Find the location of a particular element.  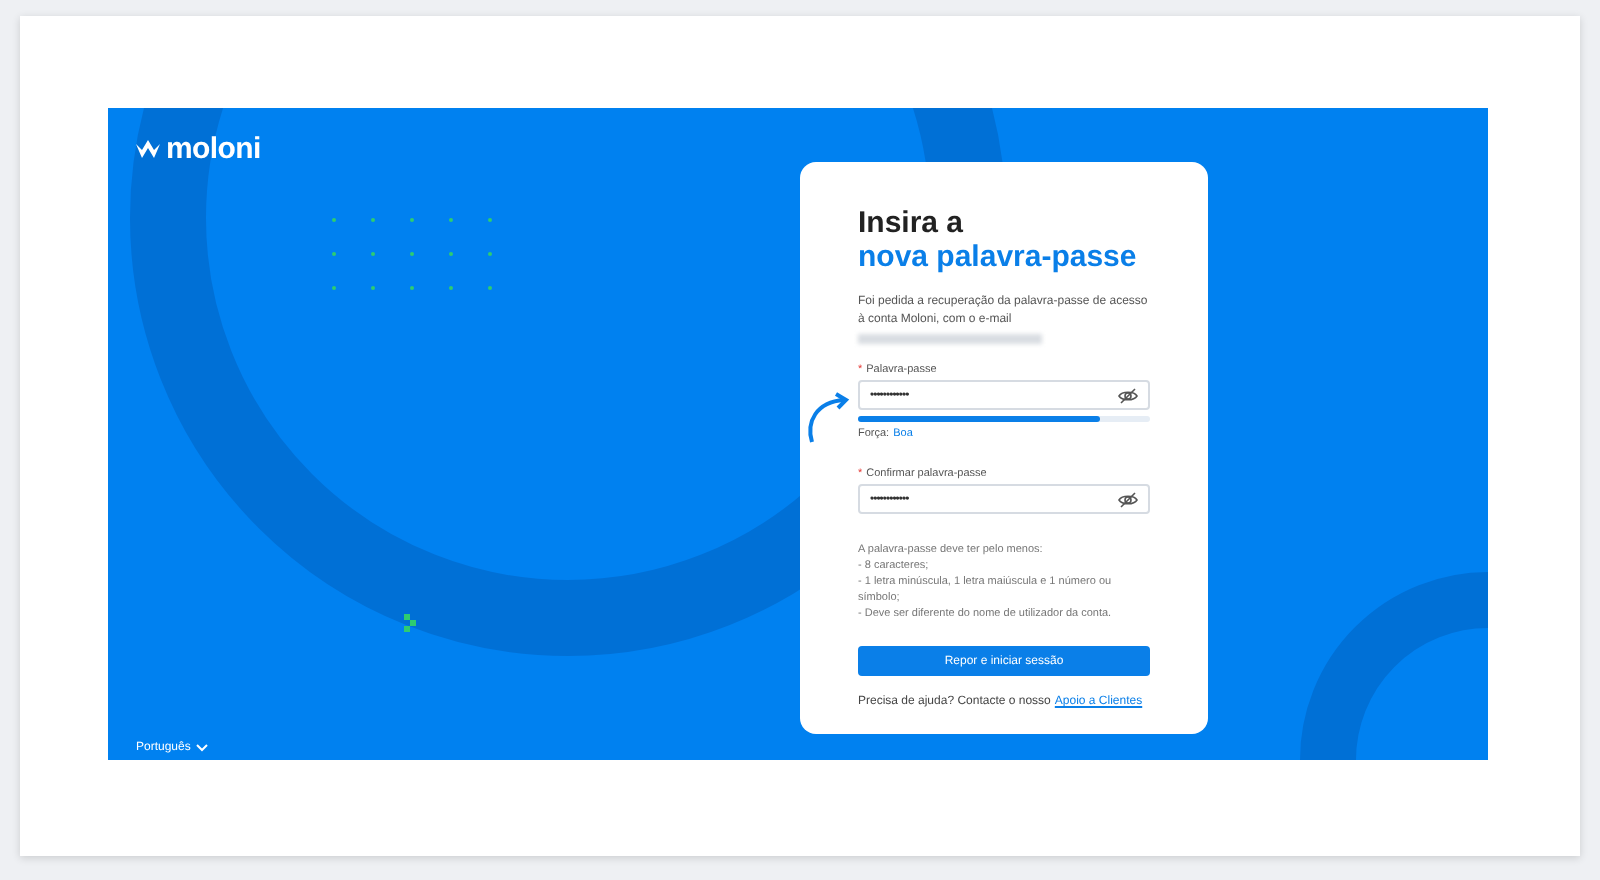

curved-arrow-icon is located at coordinates (828, 418).